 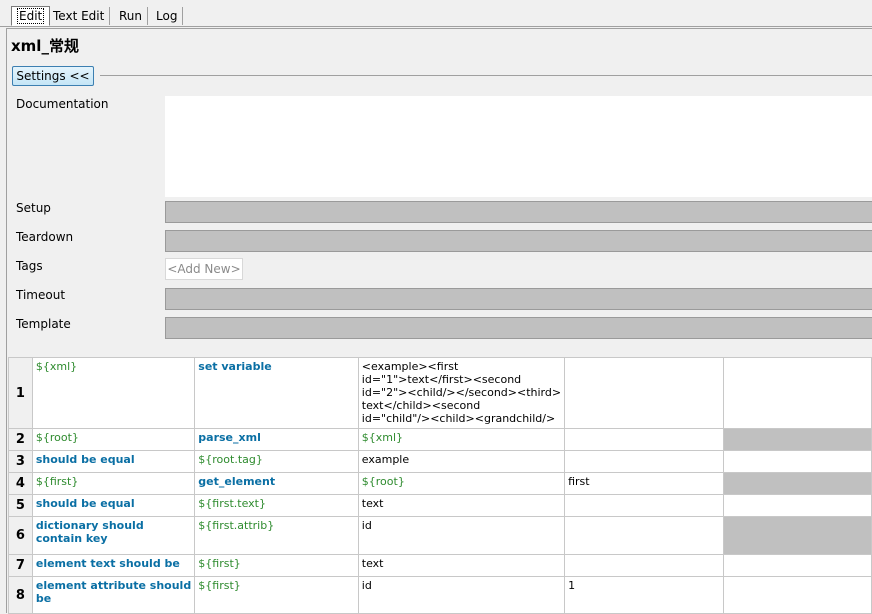 What do you see at coordinates (131, 16) in the screenshot?
I see `tab-run: Run` at bounding box center [131, 16].